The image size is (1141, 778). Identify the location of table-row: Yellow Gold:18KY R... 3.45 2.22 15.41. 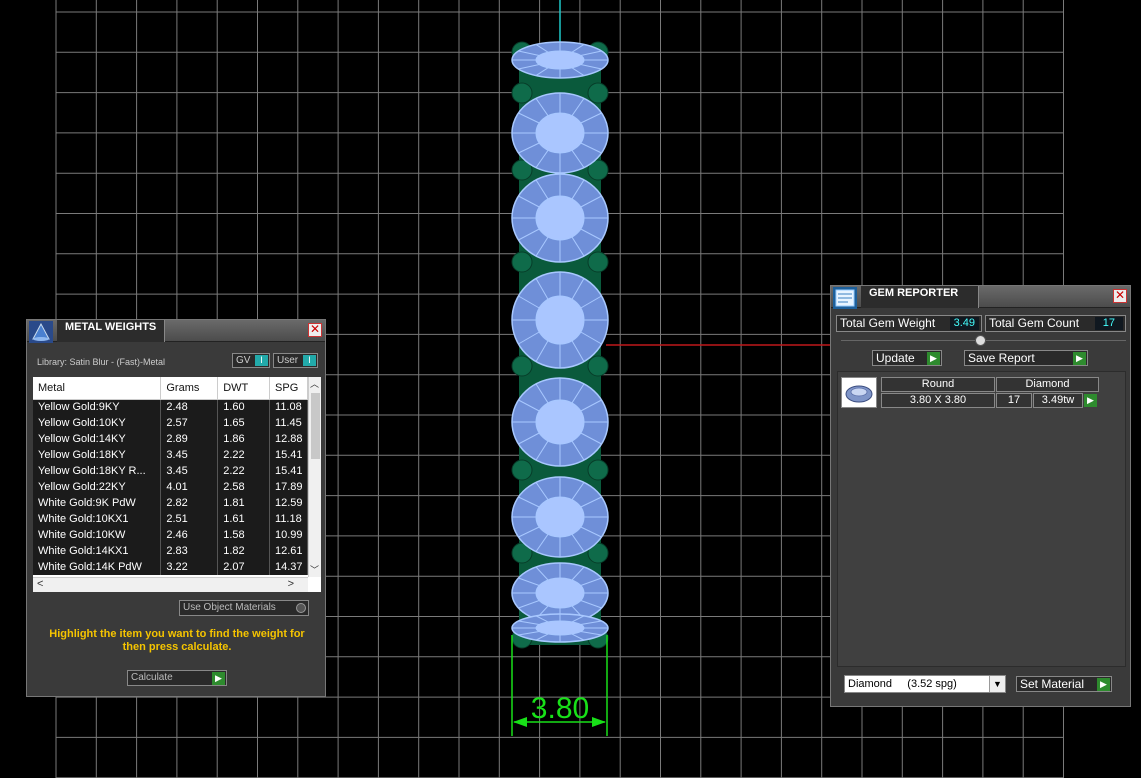
(170, 471).